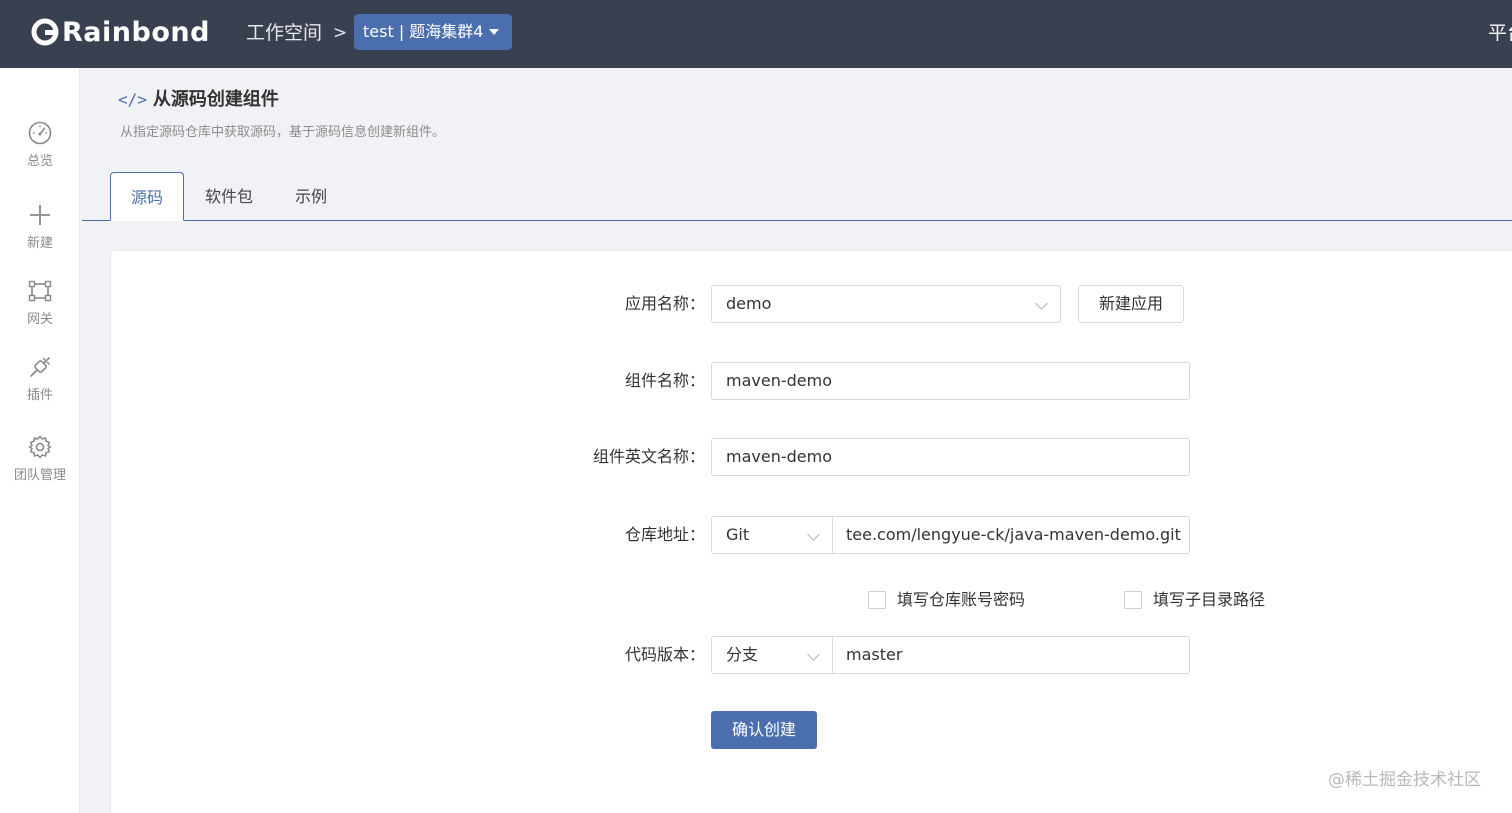  Describe the element at coordinates (756, 34) in the screenshot. I see `top-navbar: Rainbond 工作空间 > test | 题海集群4 平台管理` at that location.